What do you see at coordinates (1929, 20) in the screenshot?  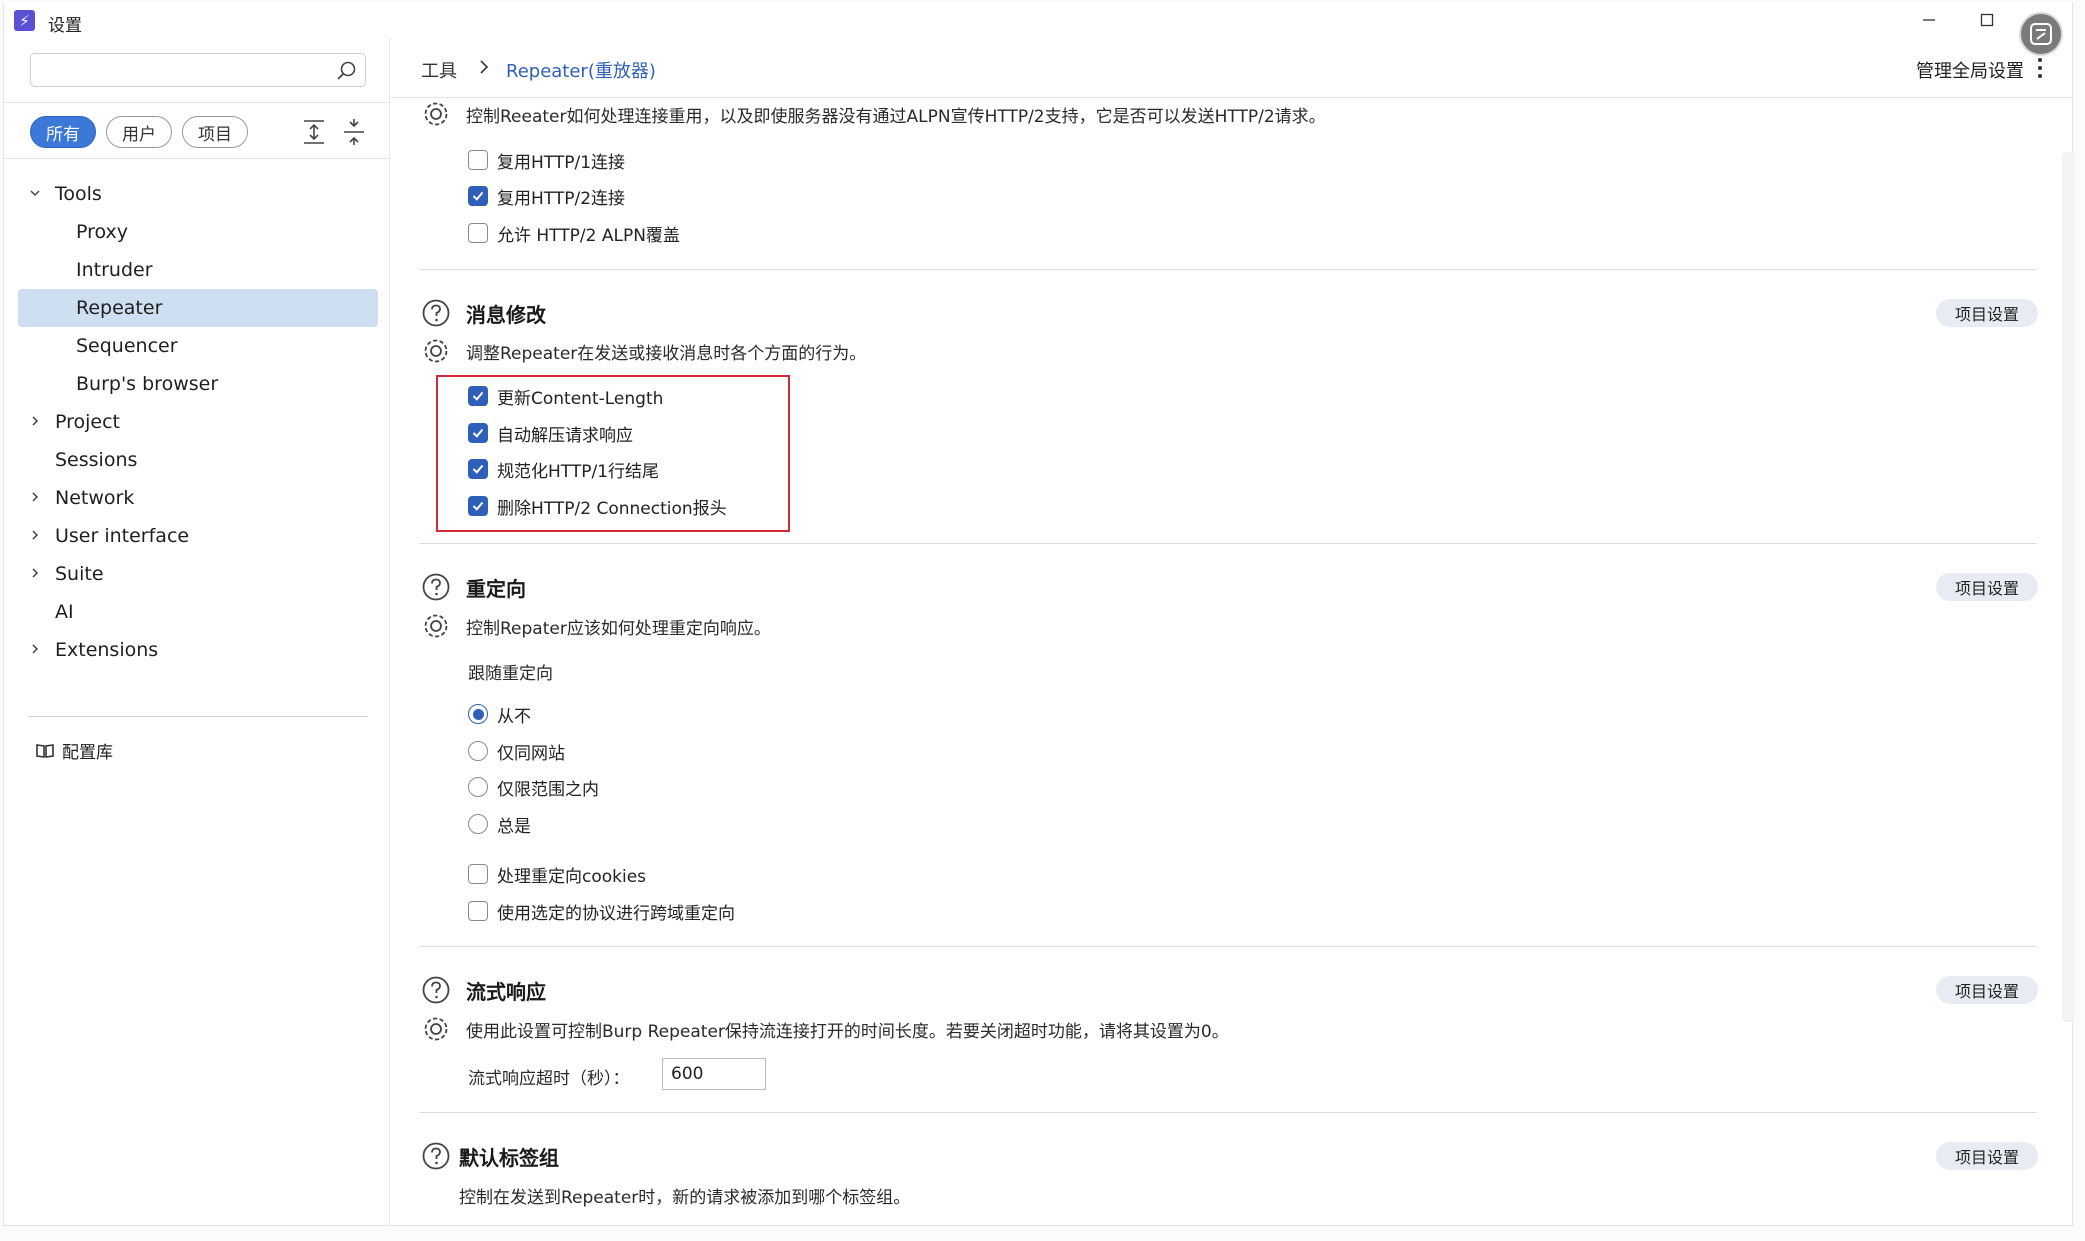 I see `minimize-button` at bounding box center [1929, 20].